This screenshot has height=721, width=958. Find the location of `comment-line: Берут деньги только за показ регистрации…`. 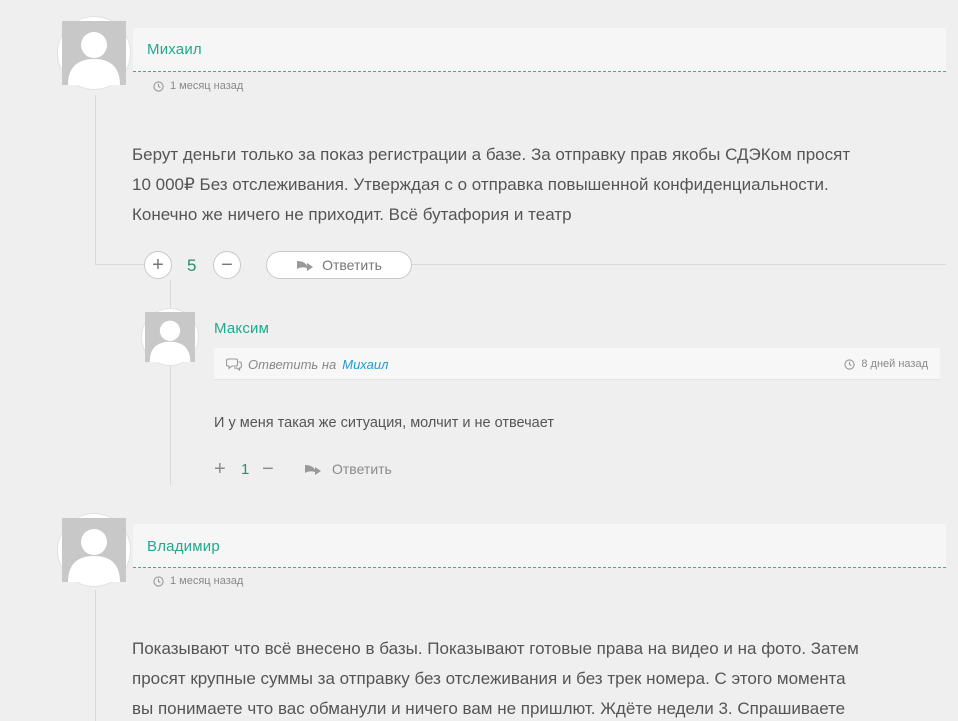

comment-line: Берут деньги только за показ регистрации… is located at coordinates (491, 154).